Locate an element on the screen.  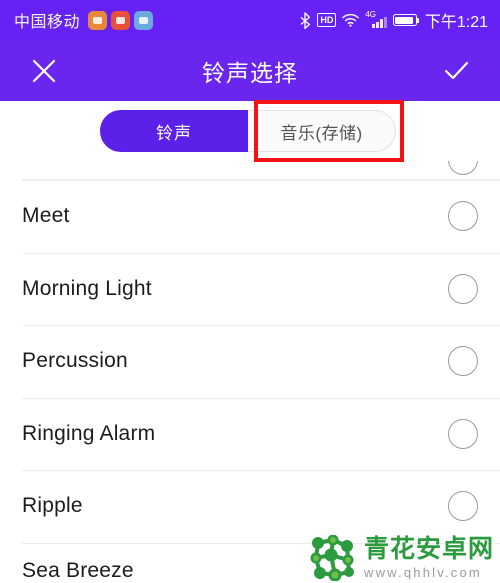
notification-icon-red is located at coordinates (121, 20).